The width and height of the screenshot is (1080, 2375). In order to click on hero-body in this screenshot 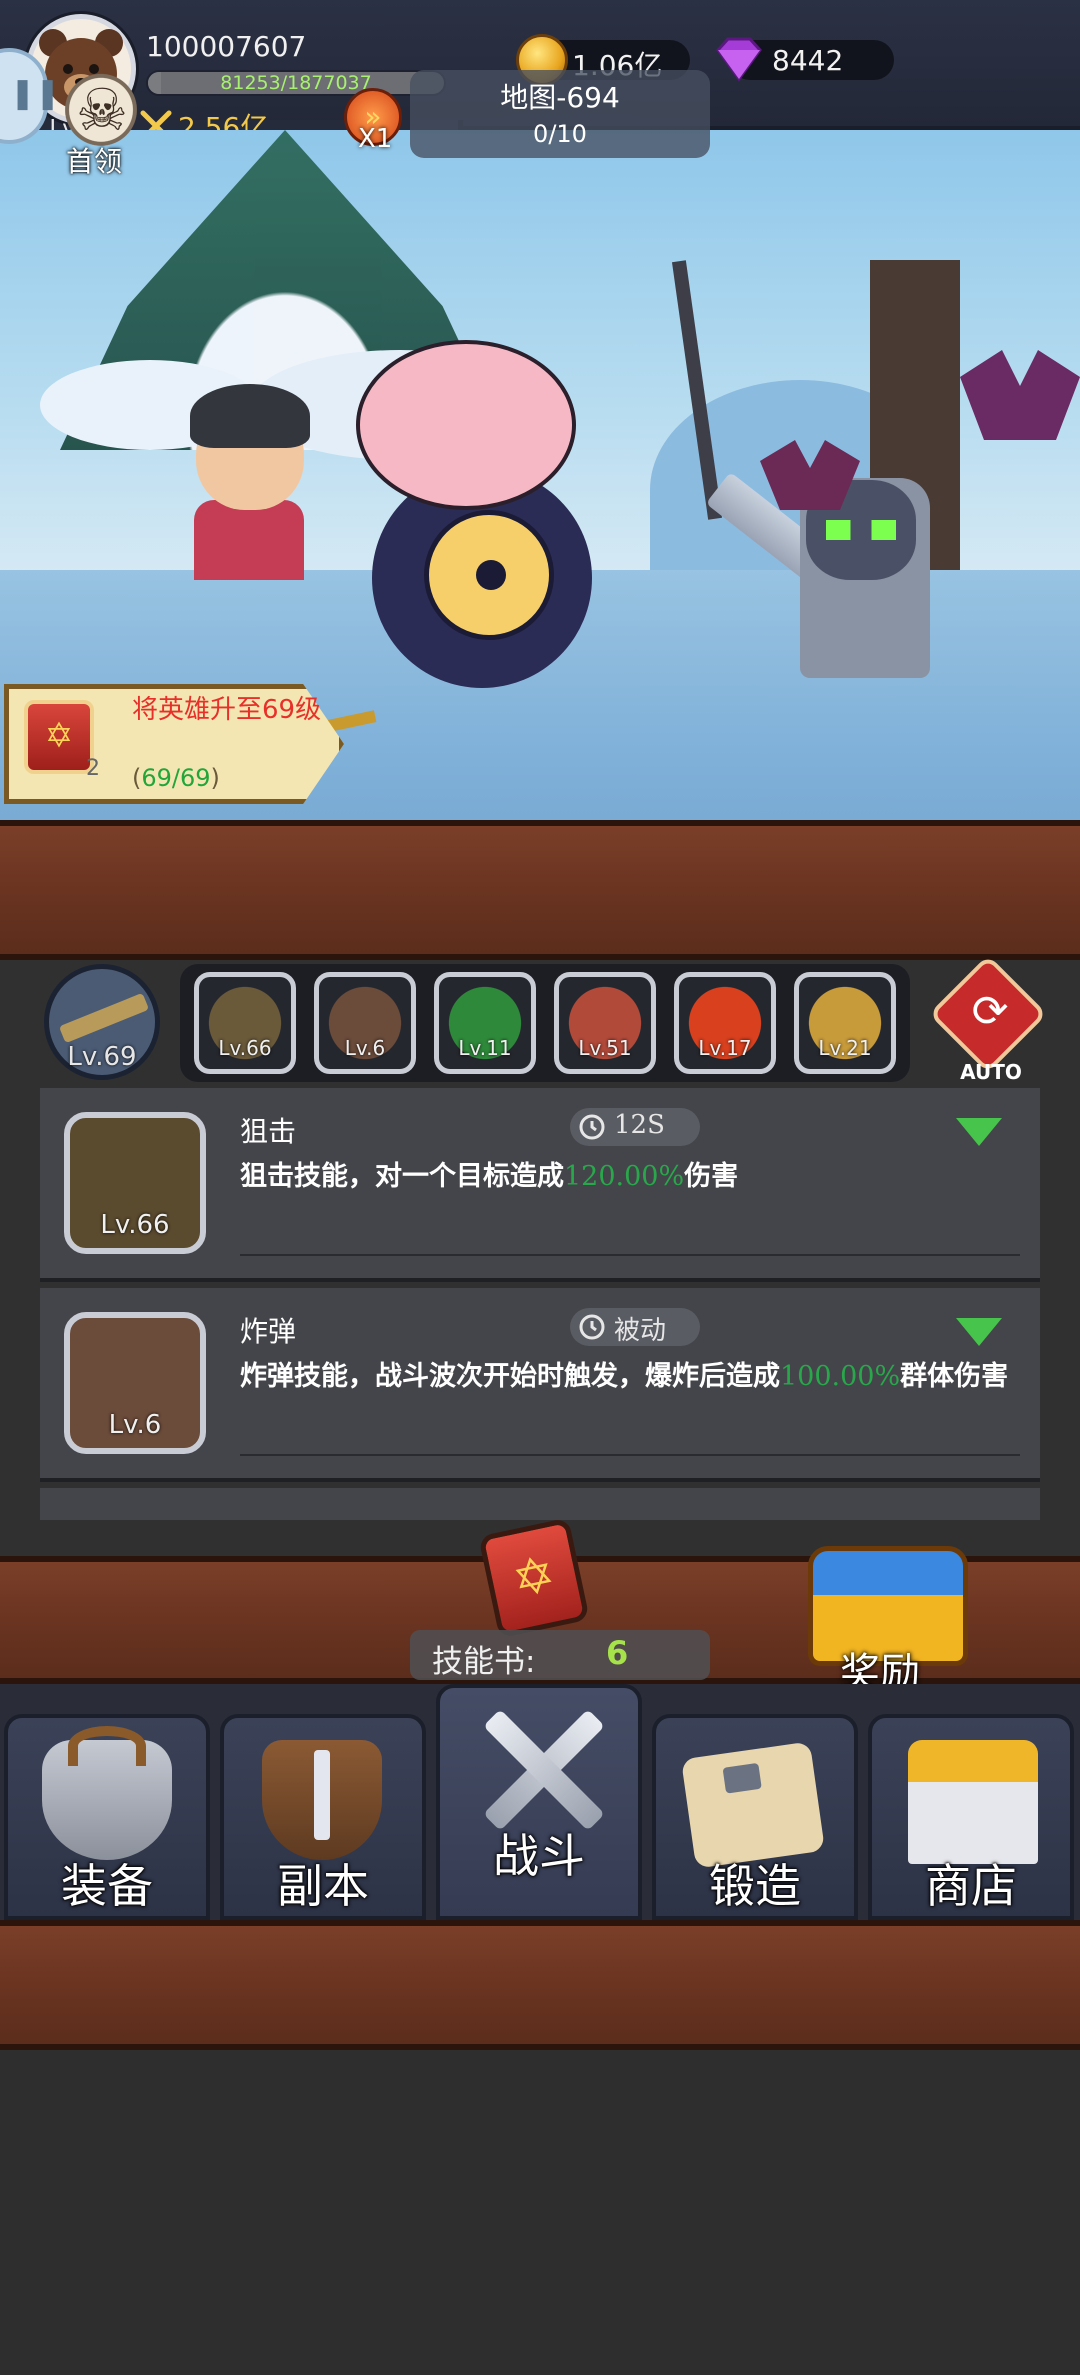, I will do `click(249, 540)`.